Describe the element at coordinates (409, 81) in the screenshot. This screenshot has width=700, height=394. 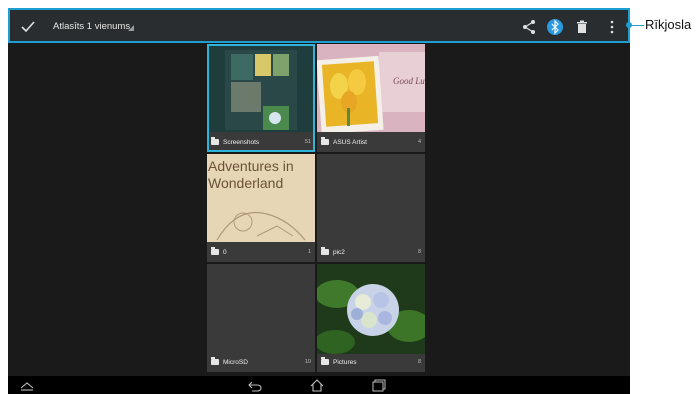
I see `svg-text: Good Lu` at that location.